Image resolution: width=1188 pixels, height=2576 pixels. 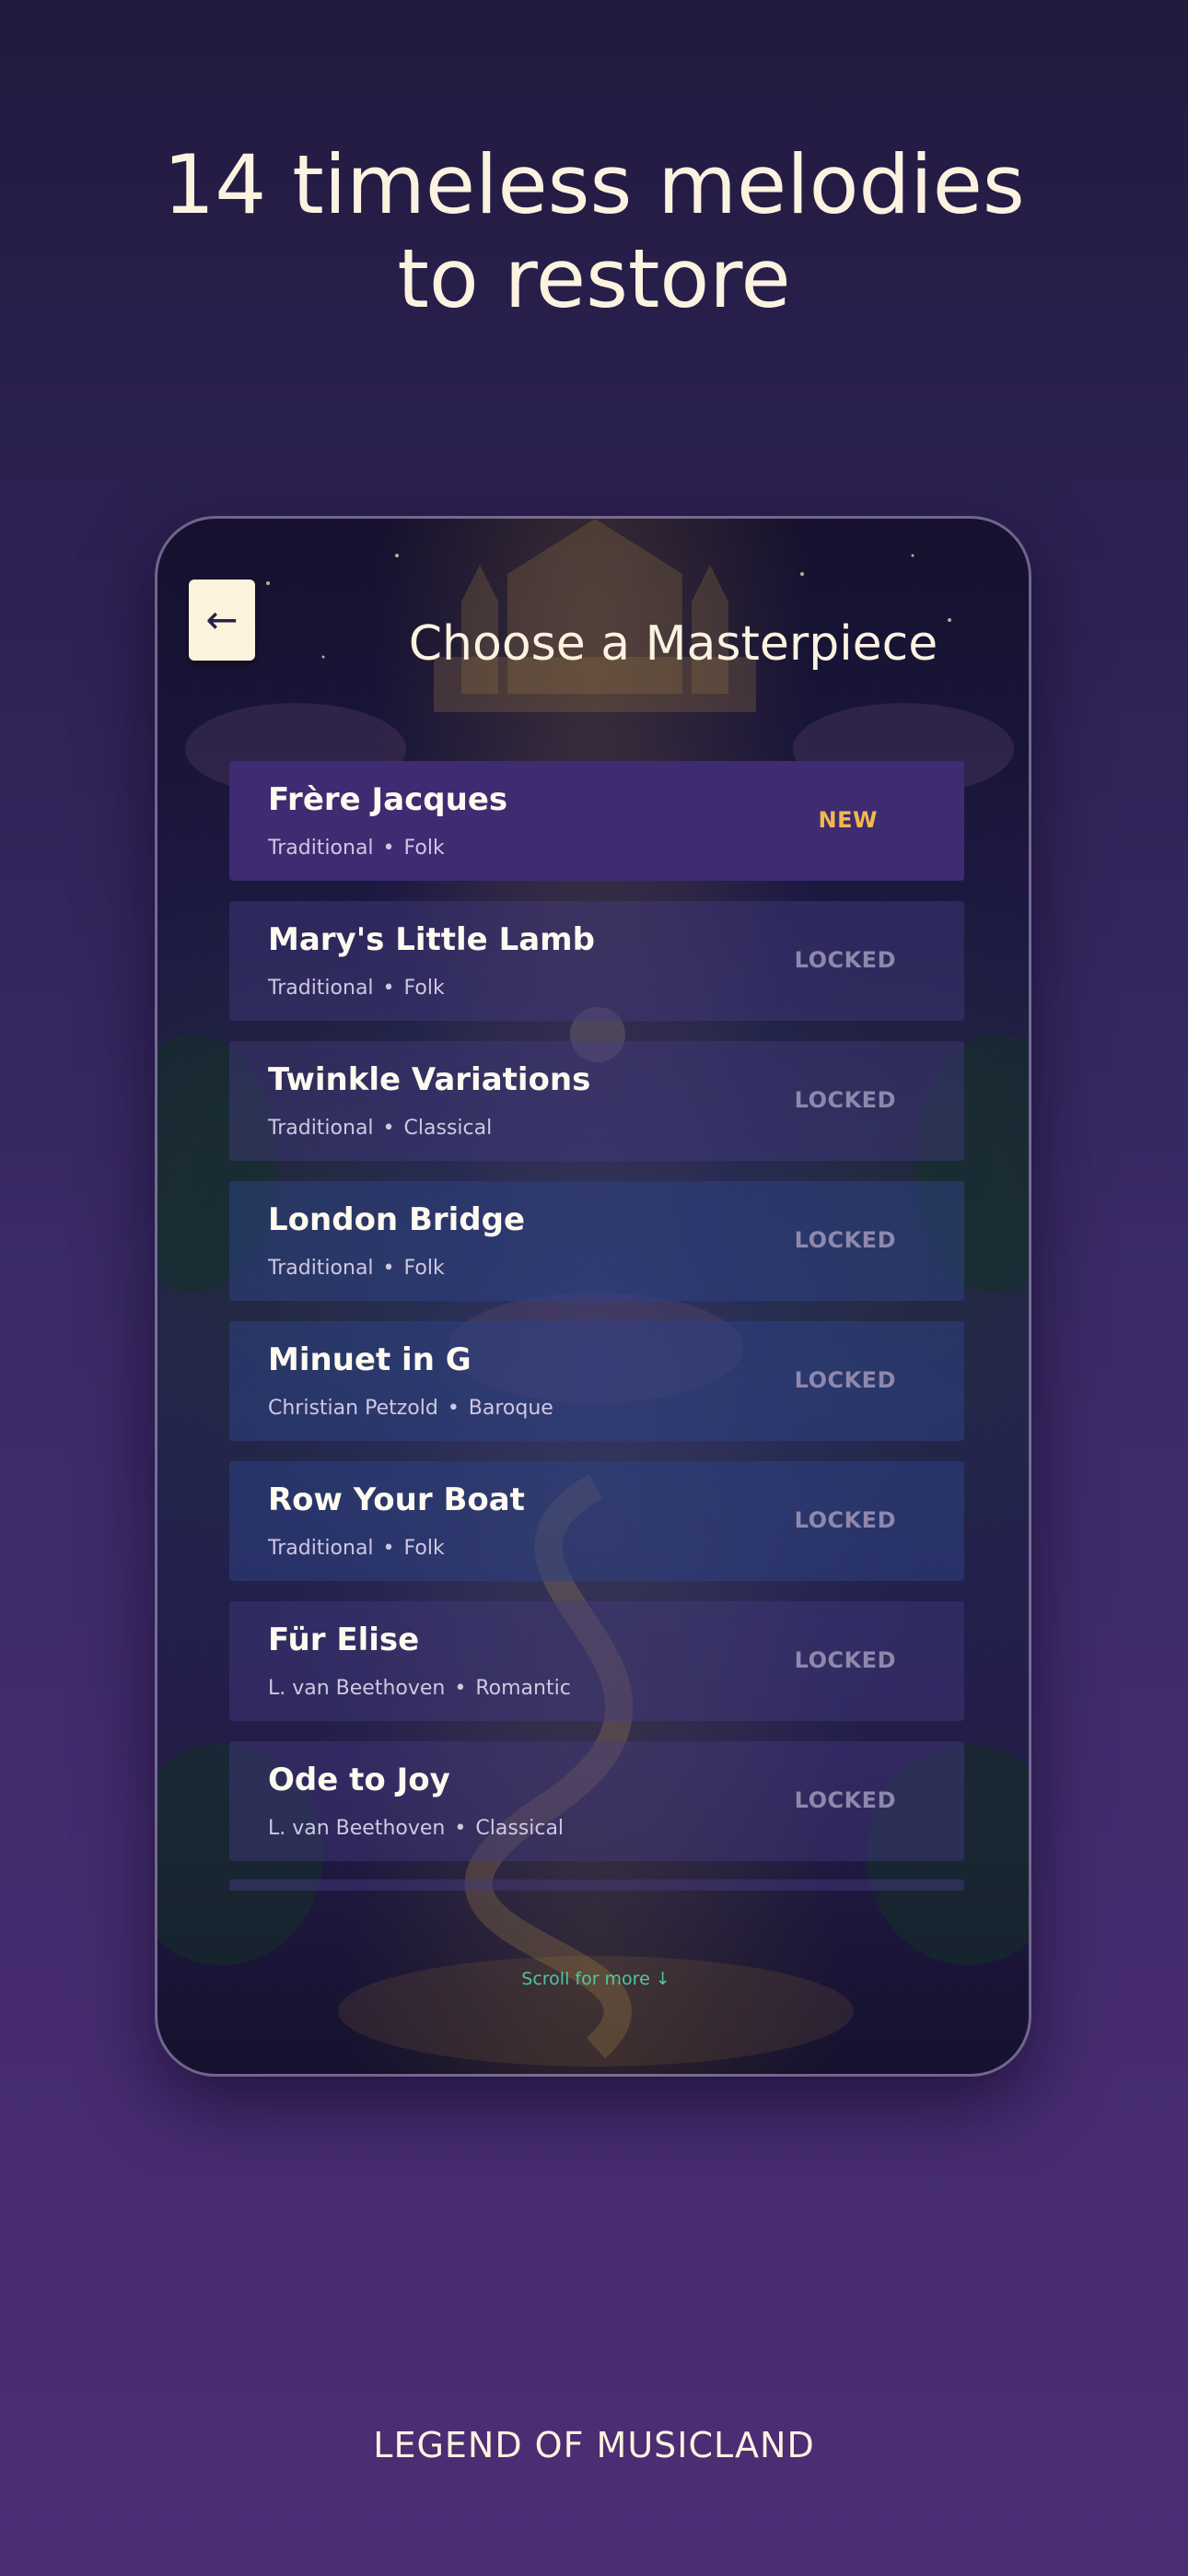 I want to click on song-meta: L. van Beethoven • Classical, so click(x=416, y=1828).